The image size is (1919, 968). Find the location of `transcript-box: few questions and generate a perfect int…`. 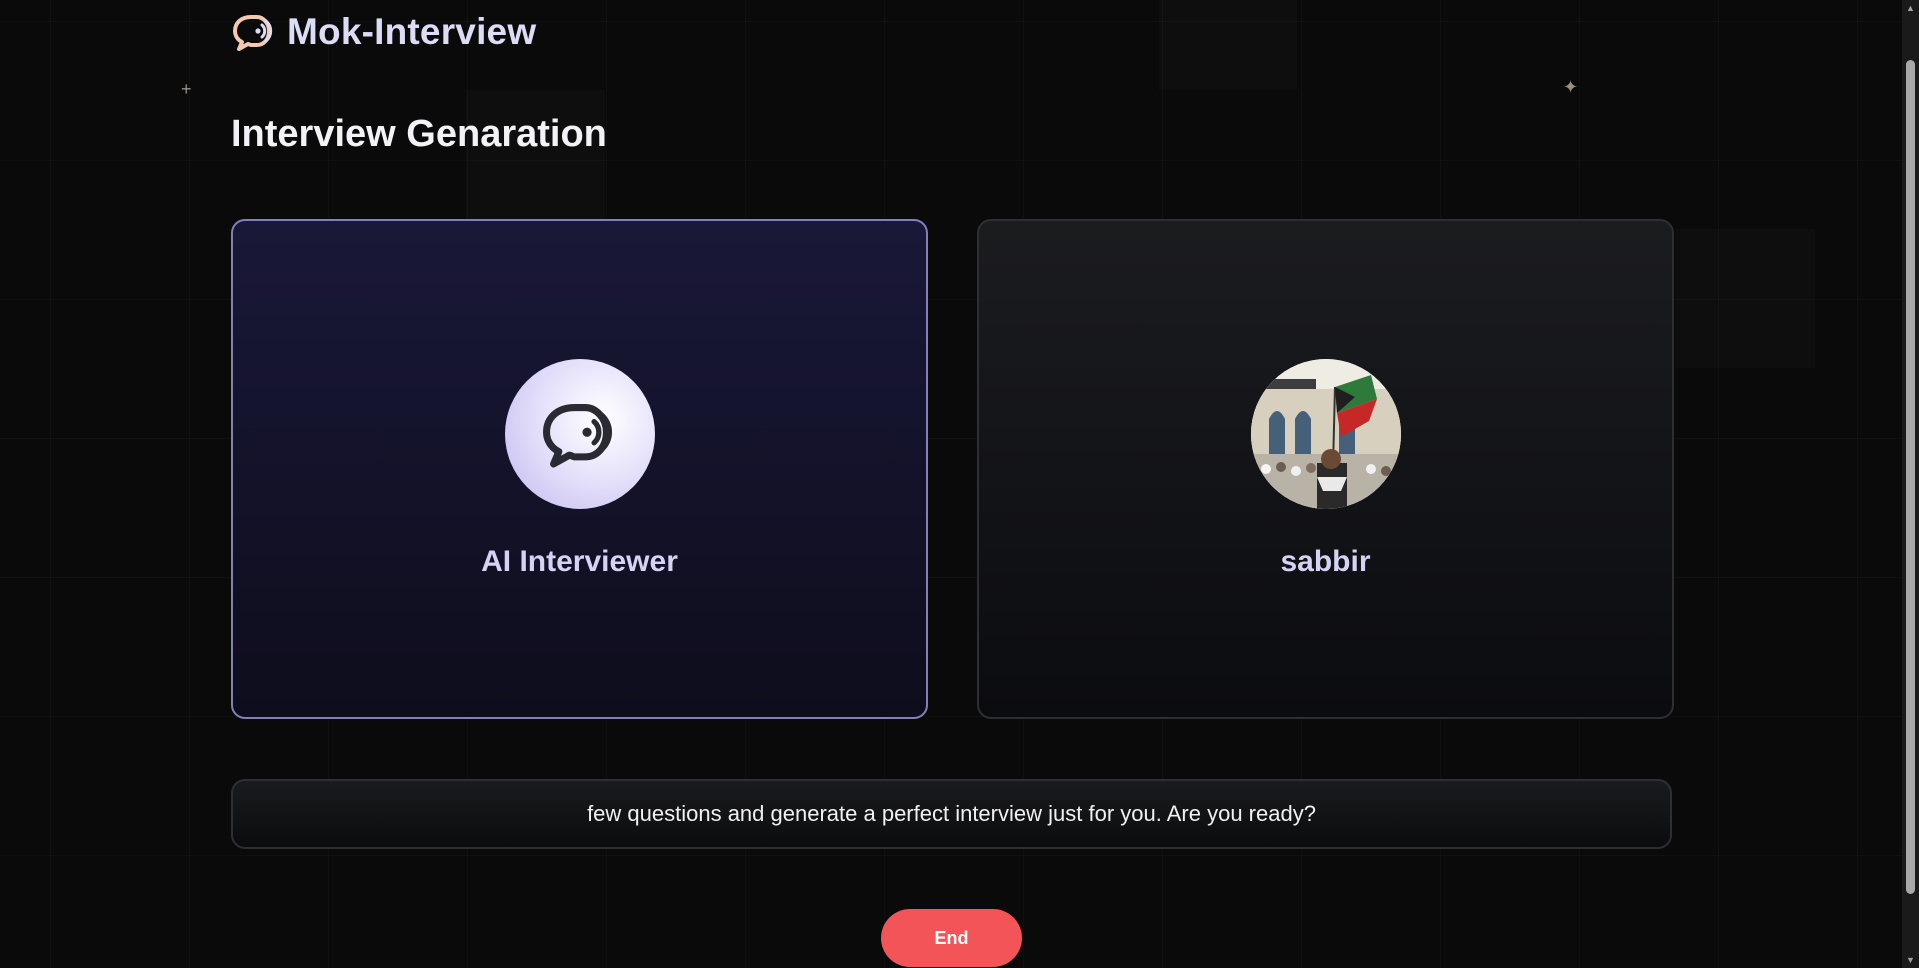

transcript-box: few questions and generate a perfect int… is located at coordinates (951, 814).